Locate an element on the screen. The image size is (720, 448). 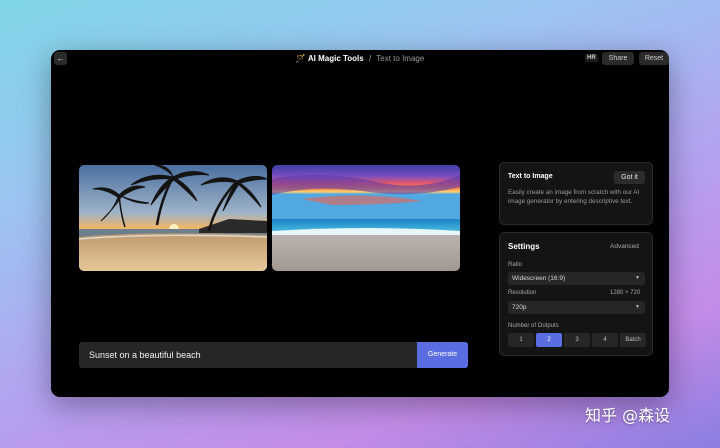
info-title: Text to Image is located at coordinates (530, 176).